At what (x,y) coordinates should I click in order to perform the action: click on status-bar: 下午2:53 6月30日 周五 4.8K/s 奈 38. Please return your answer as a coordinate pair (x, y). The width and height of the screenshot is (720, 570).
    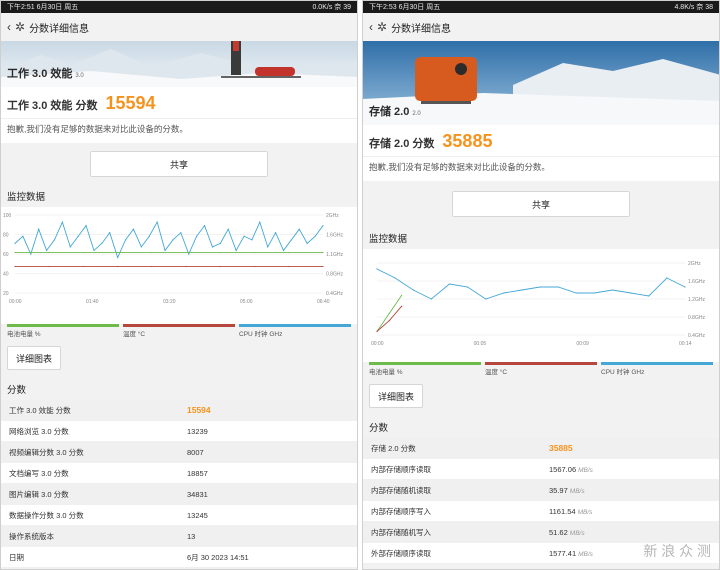
    Looking at the image, I should click on (541, 7).